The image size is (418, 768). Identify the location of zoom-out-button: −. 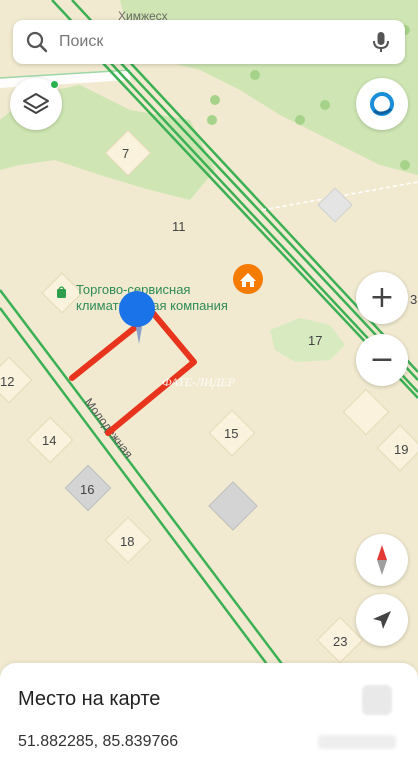
(382, 360).